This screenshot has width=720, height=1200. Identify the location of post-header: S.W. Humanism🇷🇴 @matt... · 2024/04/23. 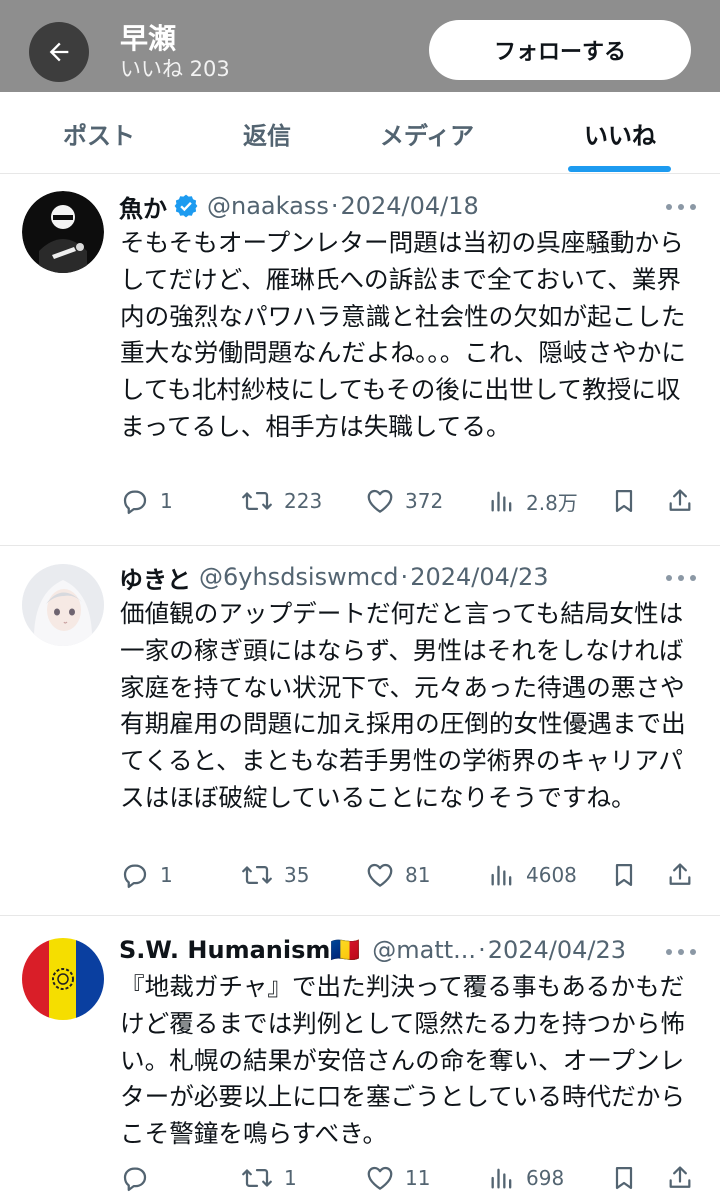
(372, 950).